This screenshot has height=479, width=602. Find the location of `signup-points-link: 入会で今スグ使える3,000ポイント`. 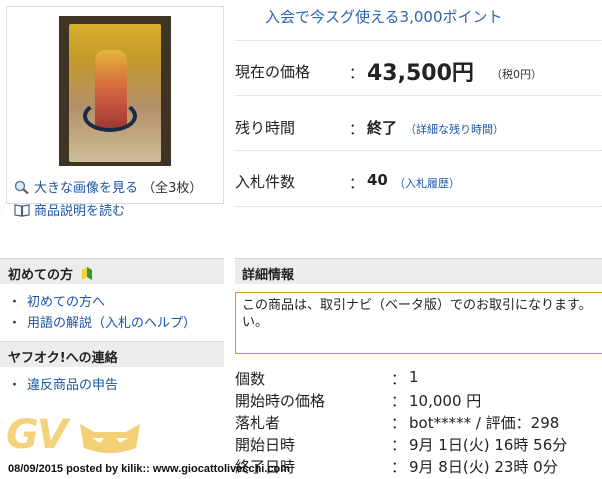

signup-points-link: 入会で今スグ使える3,000ポイント is located at coordinates (384, 16).